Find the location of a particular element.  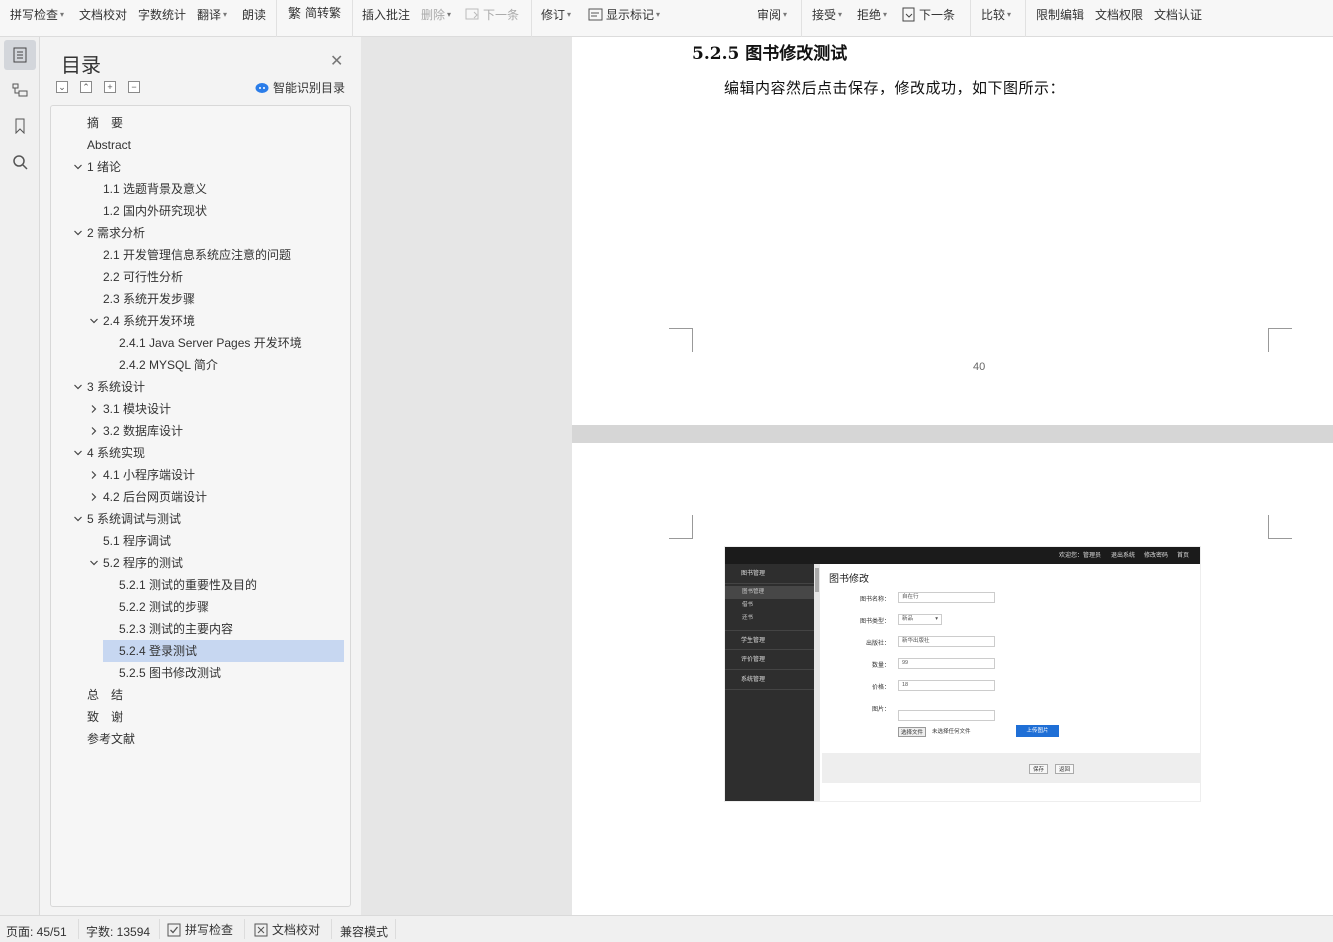

toc-item: 2.2 可行性分析 is located at coordinates (215, 277).